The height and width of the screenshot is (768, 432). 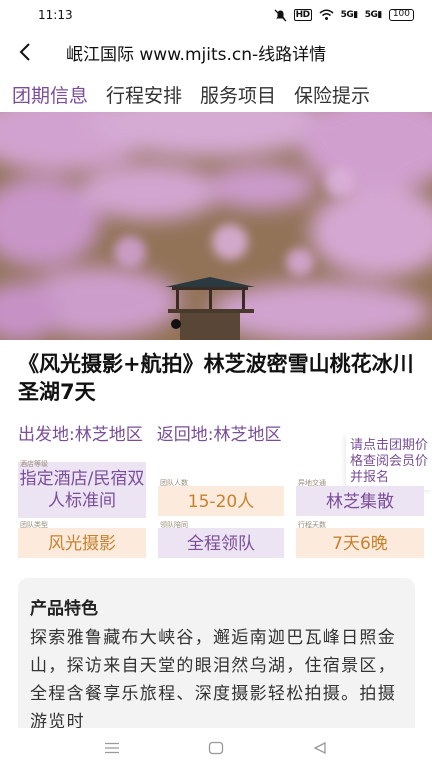 What do you see at coordinates (219, 435) in the screenshot?
I see `return-place: 返回地:林芝地区` at bounding box center [219, 435].